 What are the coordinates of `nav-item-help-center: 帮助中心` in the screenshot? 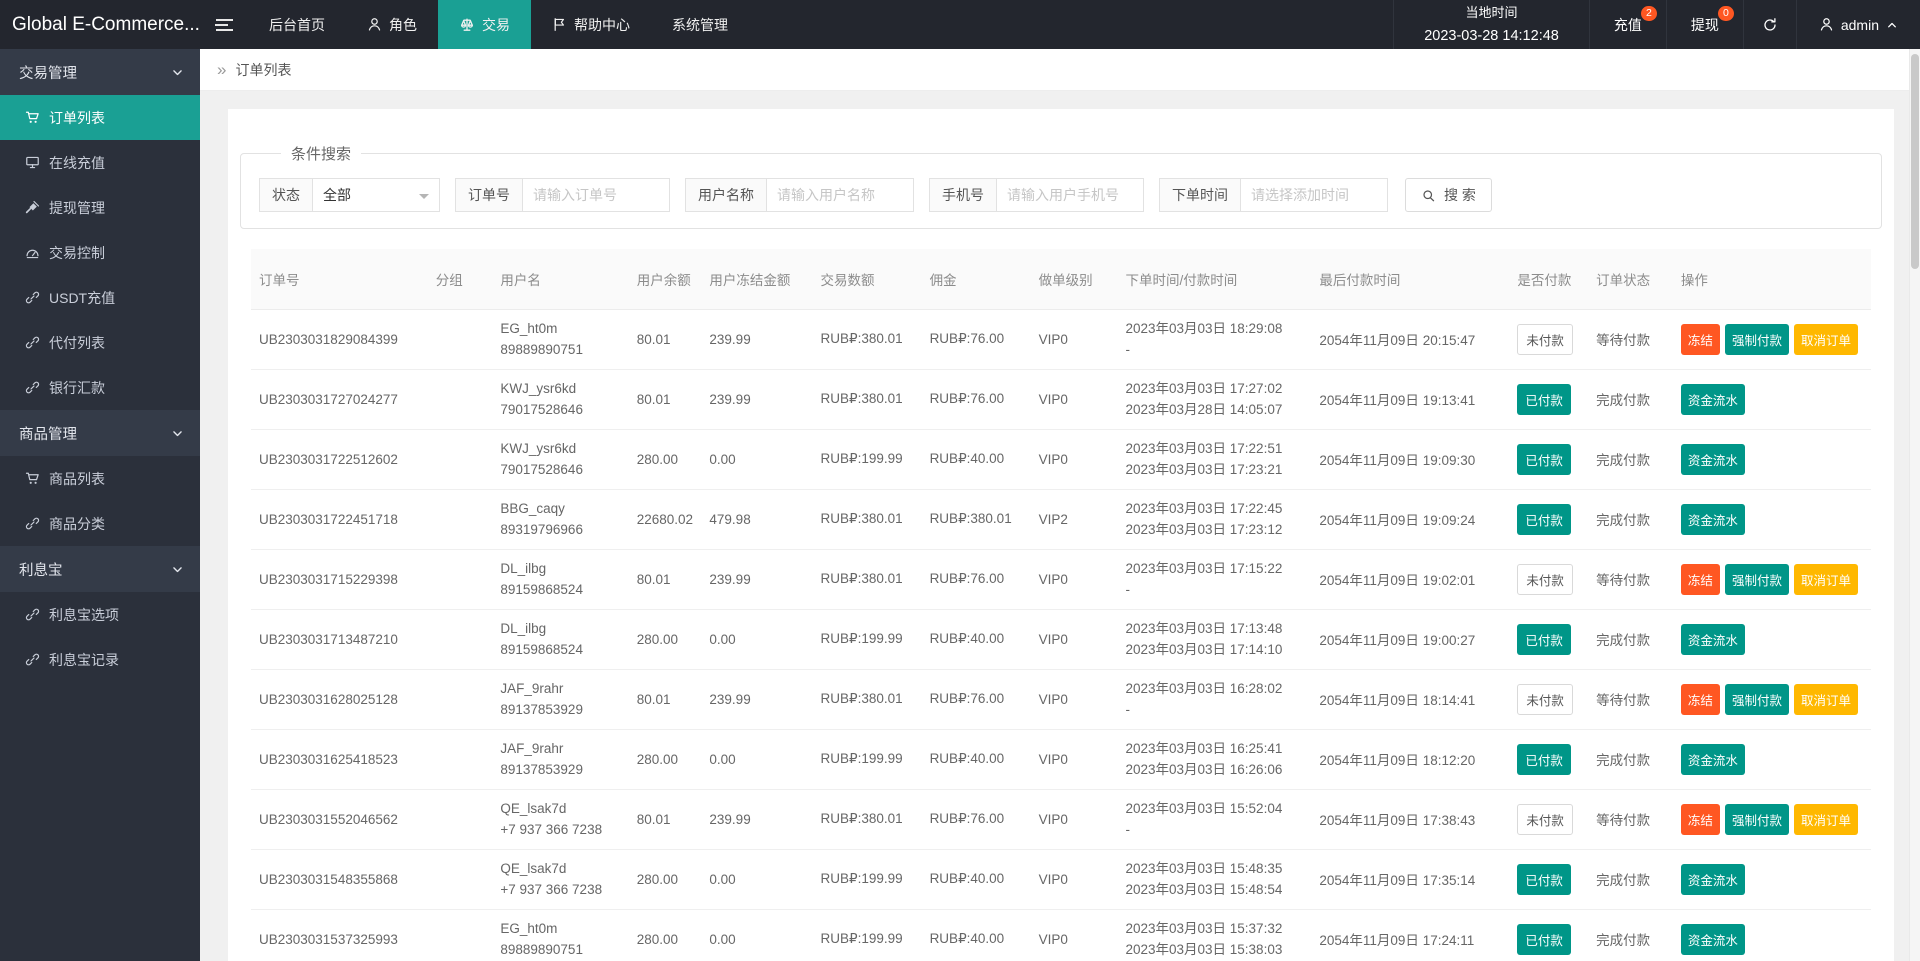 It's located at (591, 24).